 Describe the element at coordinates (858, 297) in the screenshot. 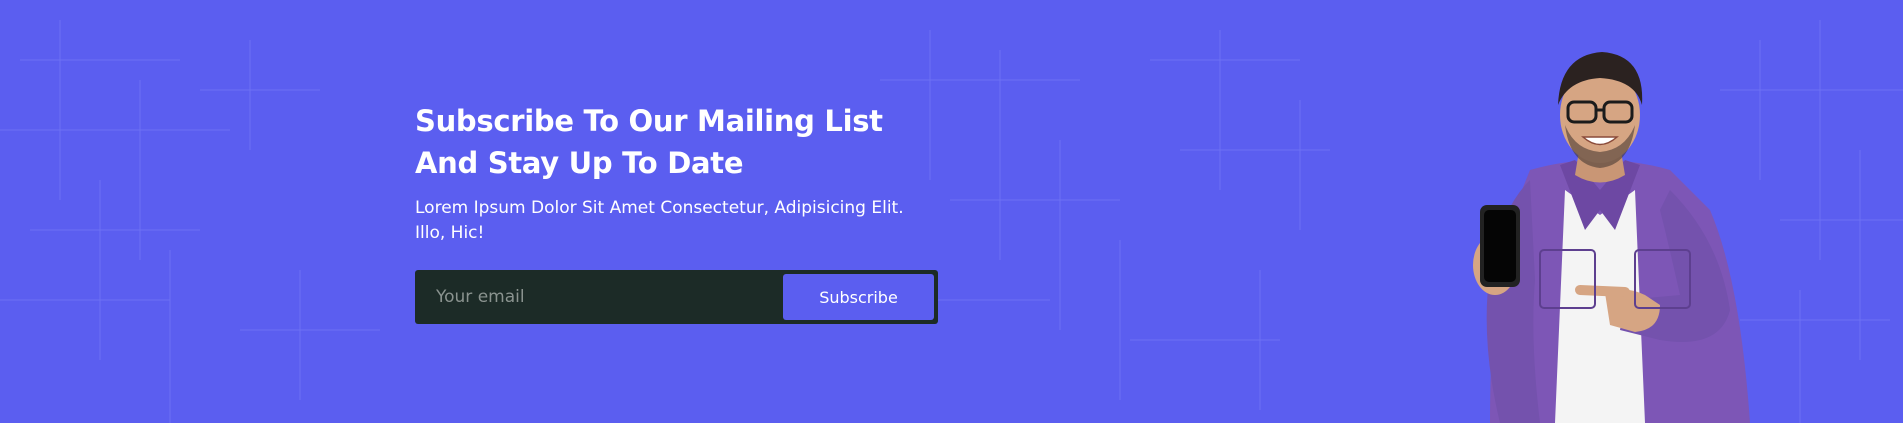

I see `subscribe-button: Subscribe` at that location.